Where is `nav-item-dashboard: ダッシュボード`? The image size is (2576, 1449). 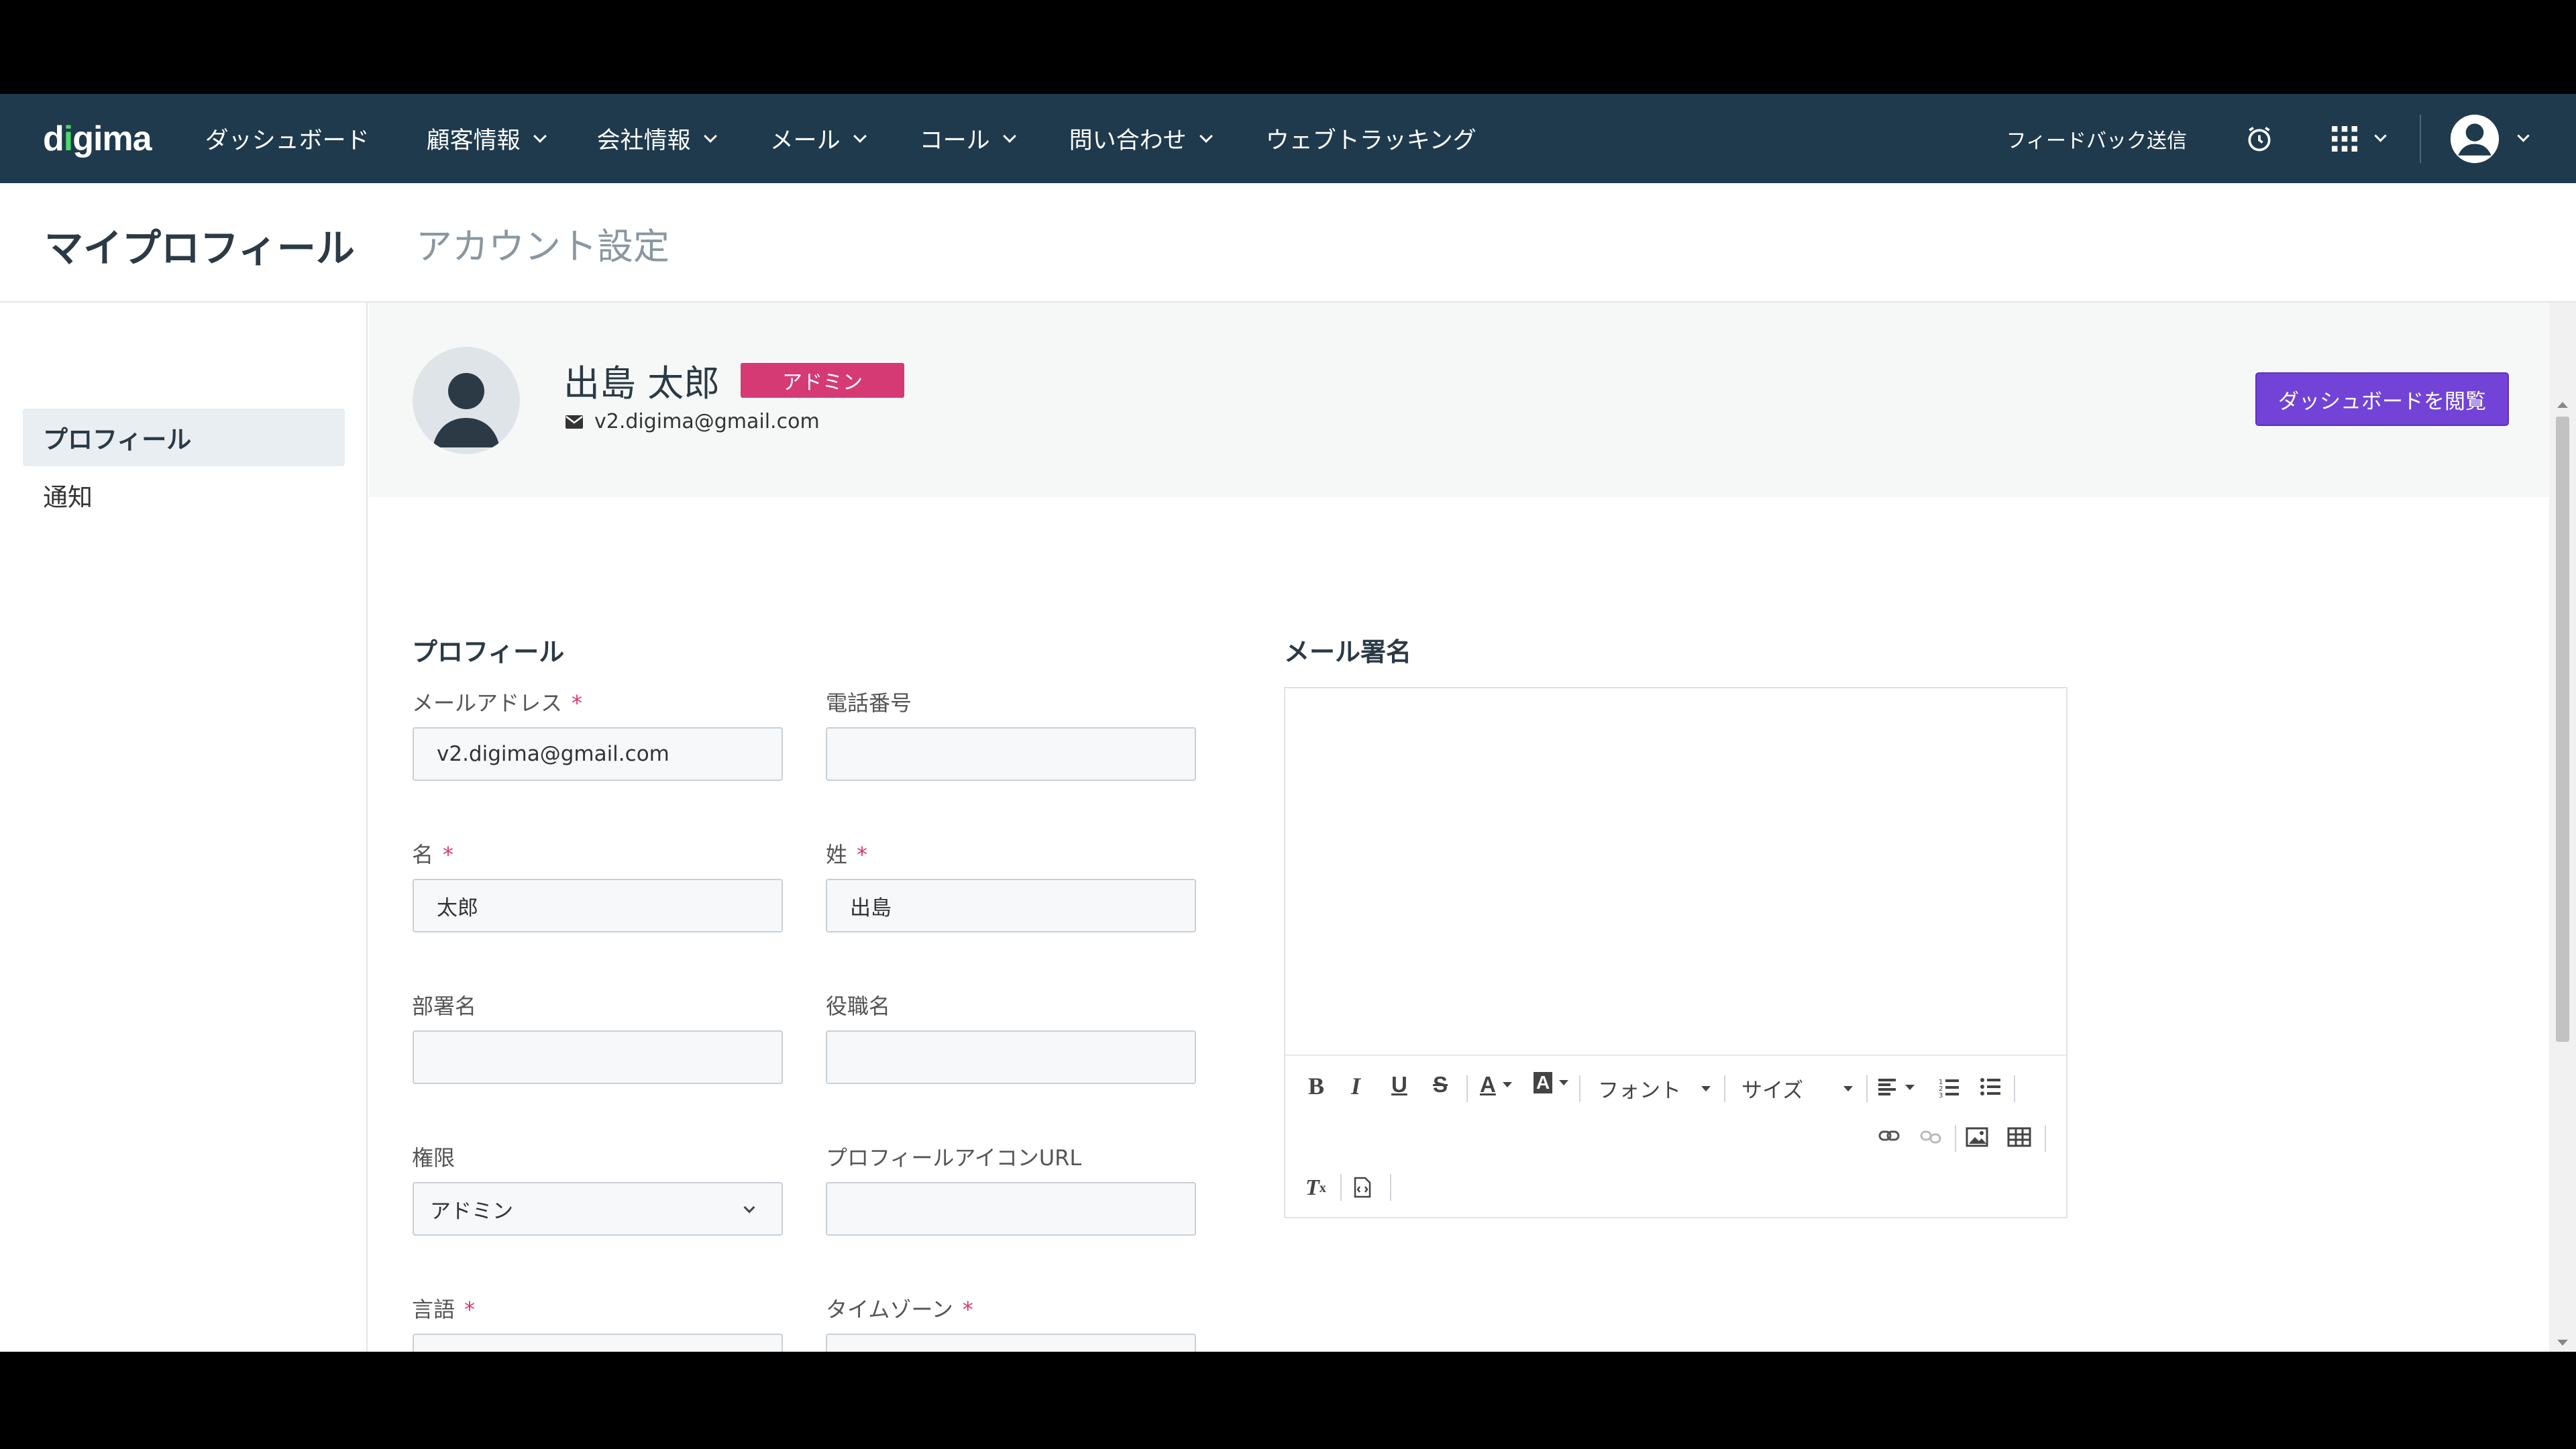
nav-item-dashboard: ダッシュボード is located at coordinates (287, 138).